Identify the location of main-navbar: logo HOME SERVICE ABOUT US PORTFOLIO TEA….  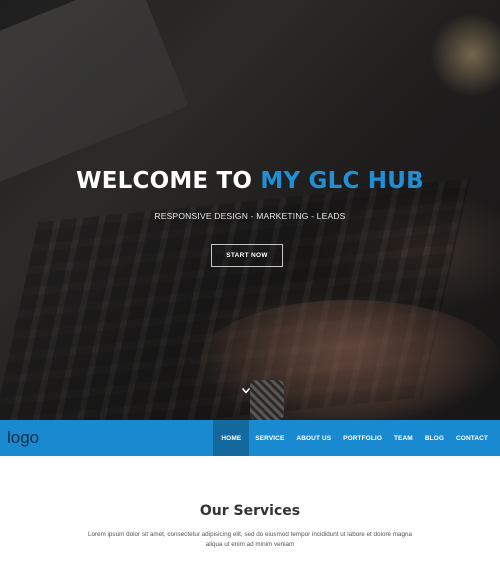
(250, 438).